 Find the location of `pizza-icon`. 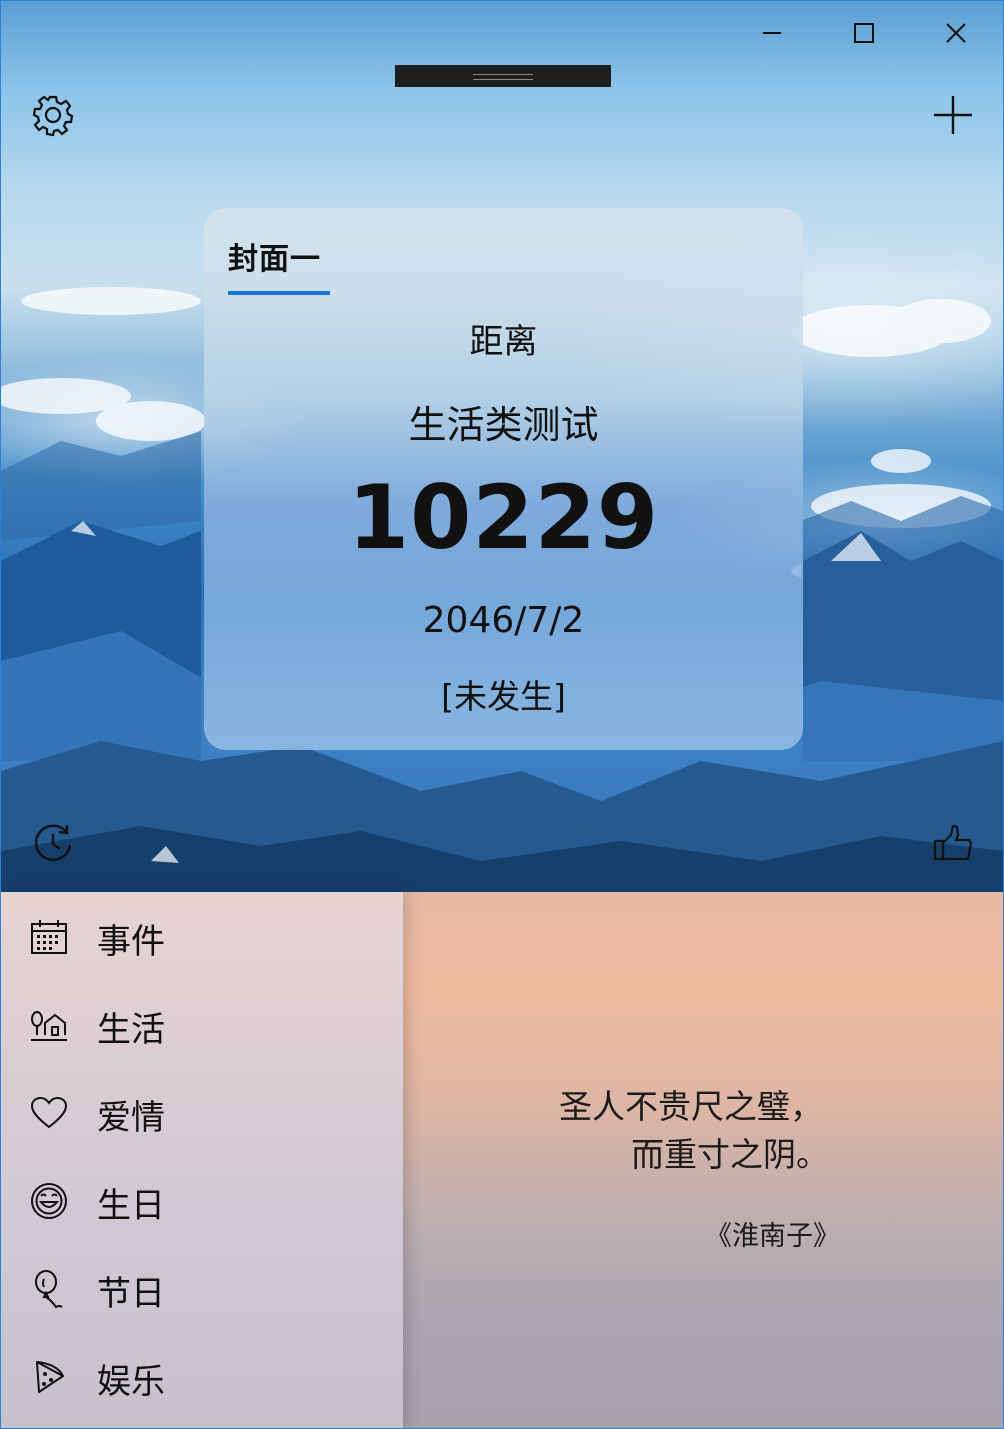

pizza-icon is located at coordinates (49, 1377).